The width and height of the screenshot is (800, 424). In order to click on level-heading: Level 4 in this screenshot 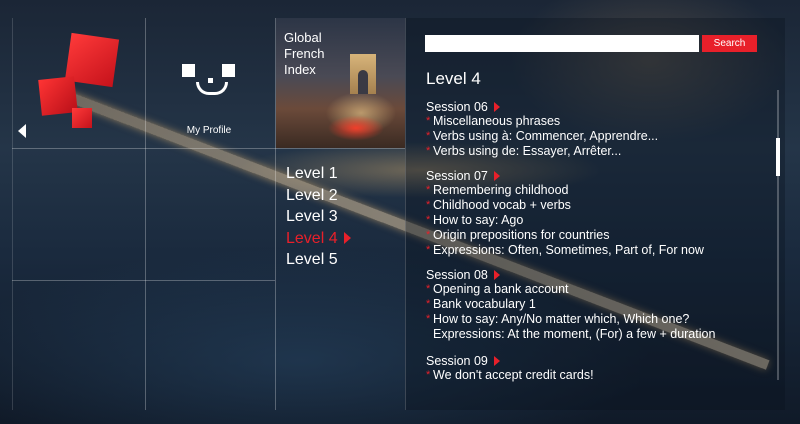, I will do `click(453, 78)`.